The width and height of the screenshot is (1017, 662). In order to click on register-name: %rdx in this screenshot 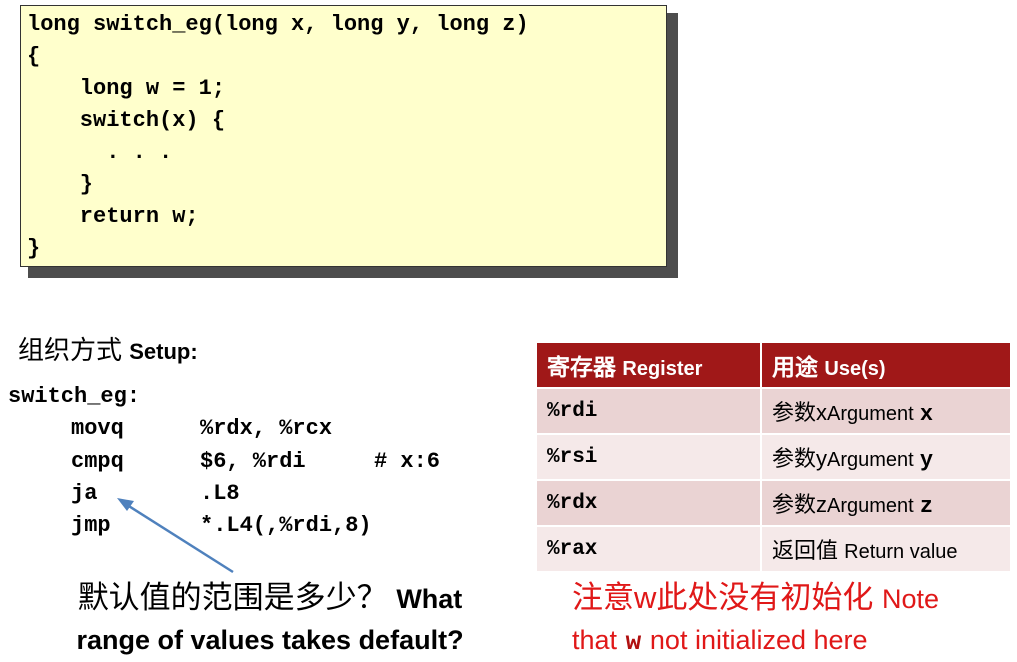, I will do `click(648, 503)`.